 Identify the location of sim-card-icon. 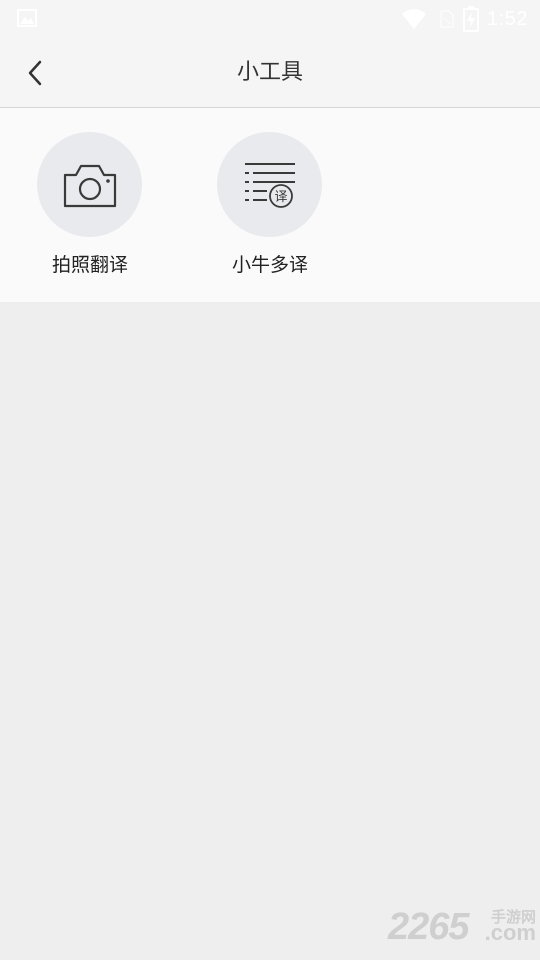
(447, 19).